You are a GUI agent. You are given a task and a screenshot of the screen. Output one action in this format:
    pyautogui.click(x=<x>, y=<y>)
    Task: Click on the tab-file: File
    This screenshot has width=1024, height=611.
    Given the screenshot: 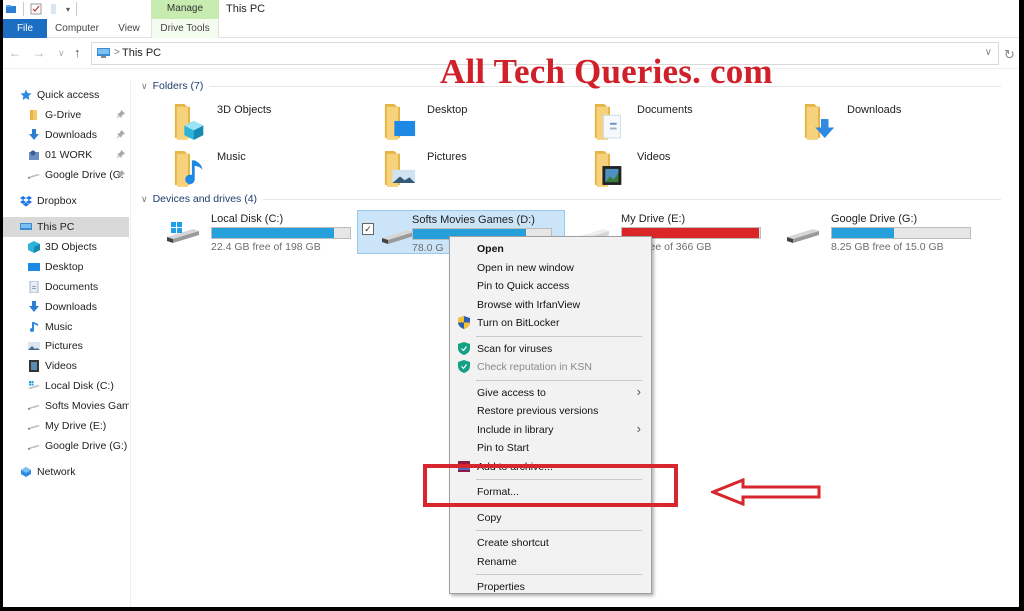 What is the action you would take?
    pyautogui.click(x=25, y=28)
    